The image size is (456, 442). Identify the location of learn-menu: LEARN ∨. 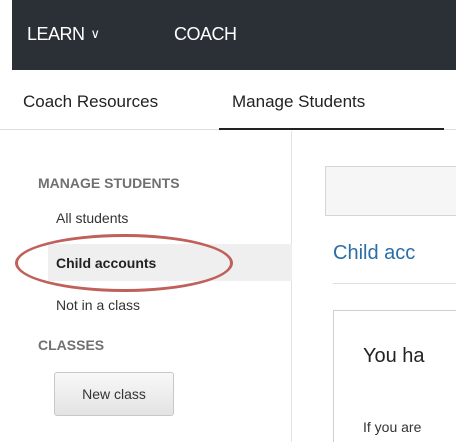
(63, 34).